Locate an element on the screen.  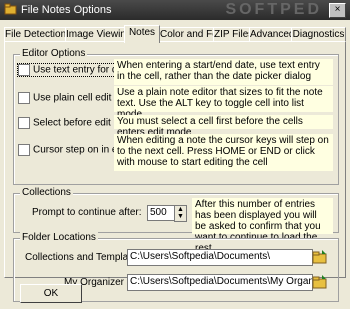
tab-diagnostics: Diagnostics is located at coordinates (318, 34).